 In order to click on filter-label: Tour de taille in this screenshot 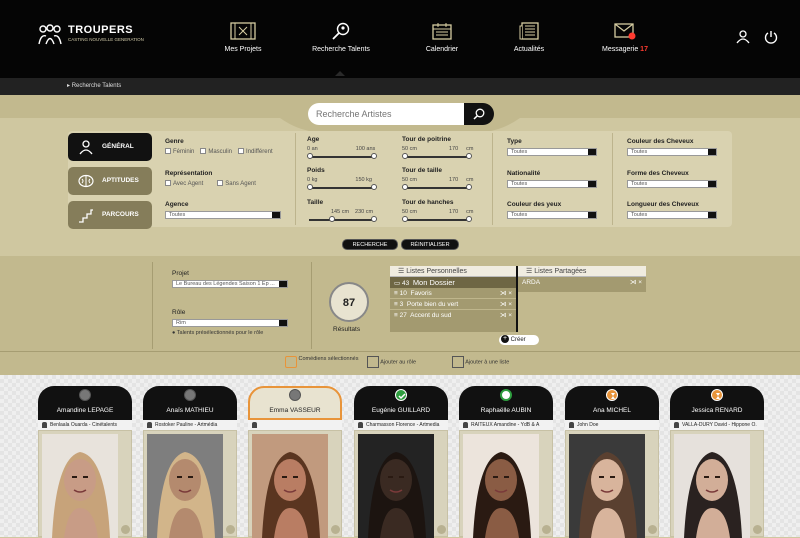, I will do `click(422, 170)`.